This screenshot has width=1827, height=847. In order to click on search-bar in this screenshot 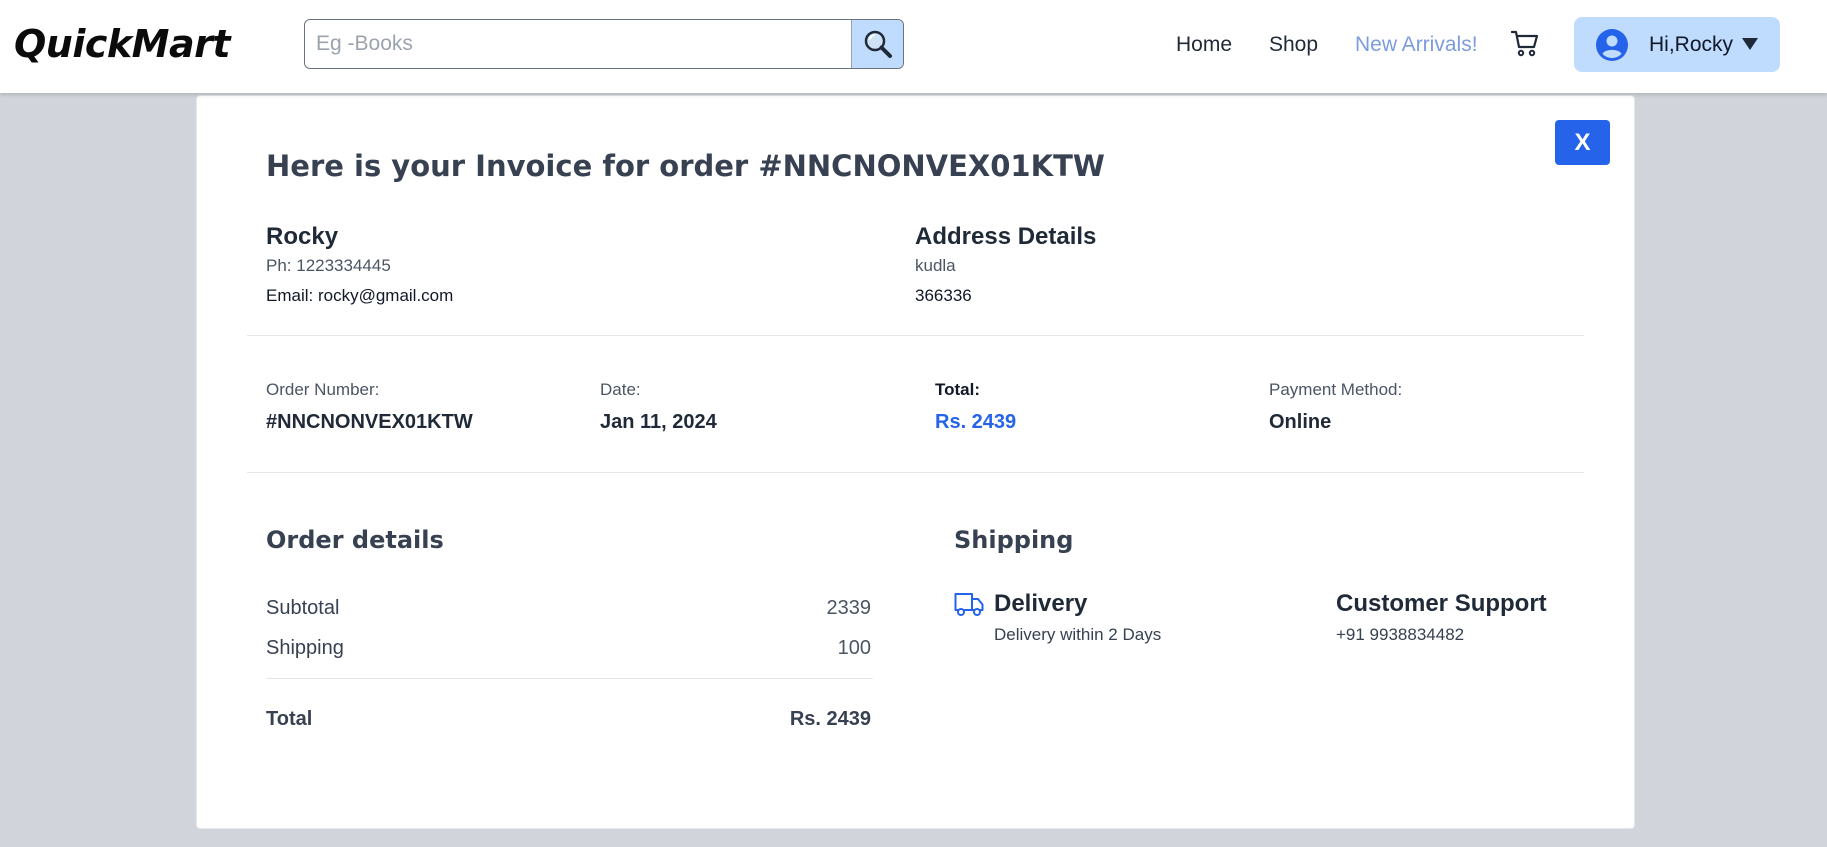, I will do `click(604, 44)`.